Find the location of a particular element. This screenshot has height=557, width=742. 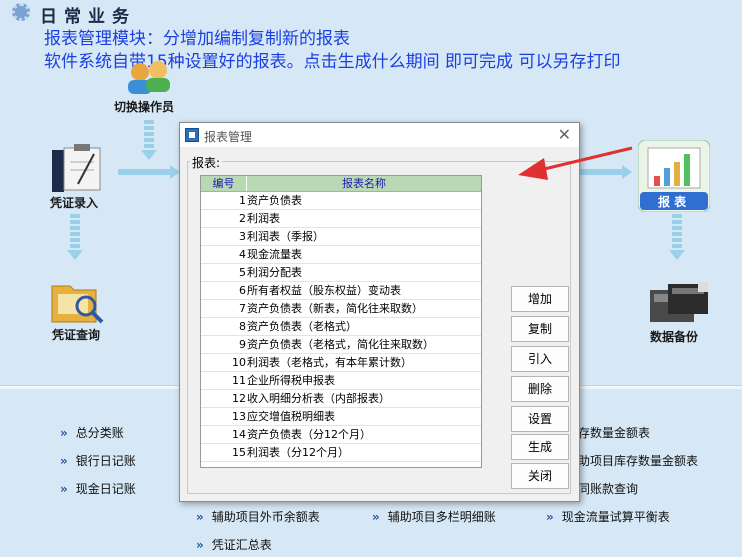

table-row: 7 资产负债表（新表，简化往来取数） is located at coordinates (341, 309).